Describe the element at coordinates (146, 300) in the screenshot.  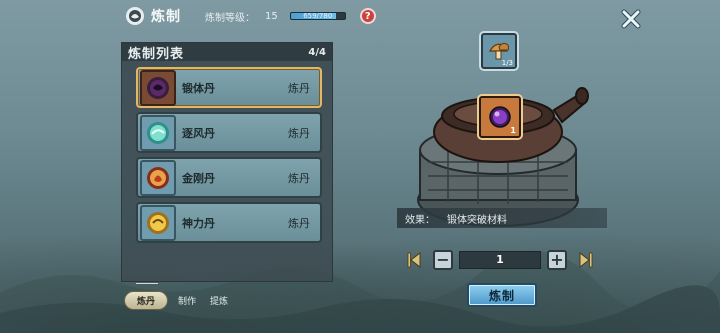
I see `tab-alchemy: 炼丹` at that location.